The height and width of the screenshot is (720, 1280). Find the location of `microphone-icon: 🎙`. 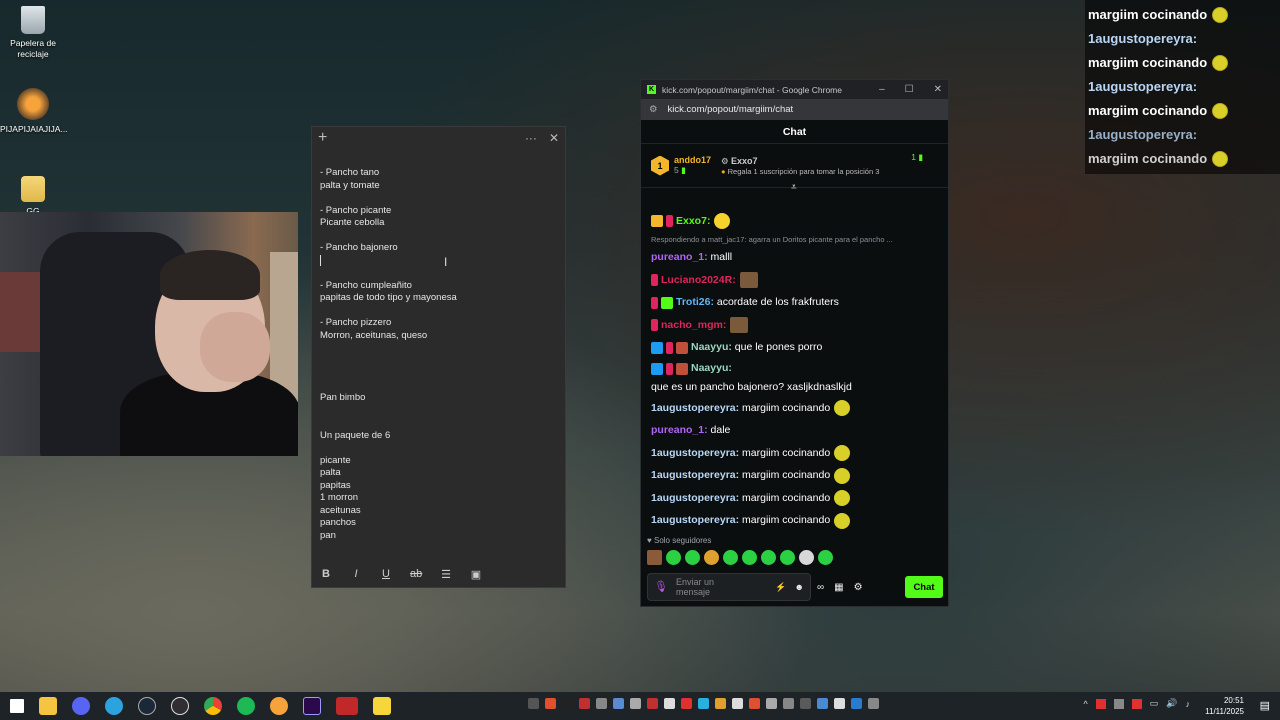

microphone-icon: 🎙 is located at coordinates (661, 587).